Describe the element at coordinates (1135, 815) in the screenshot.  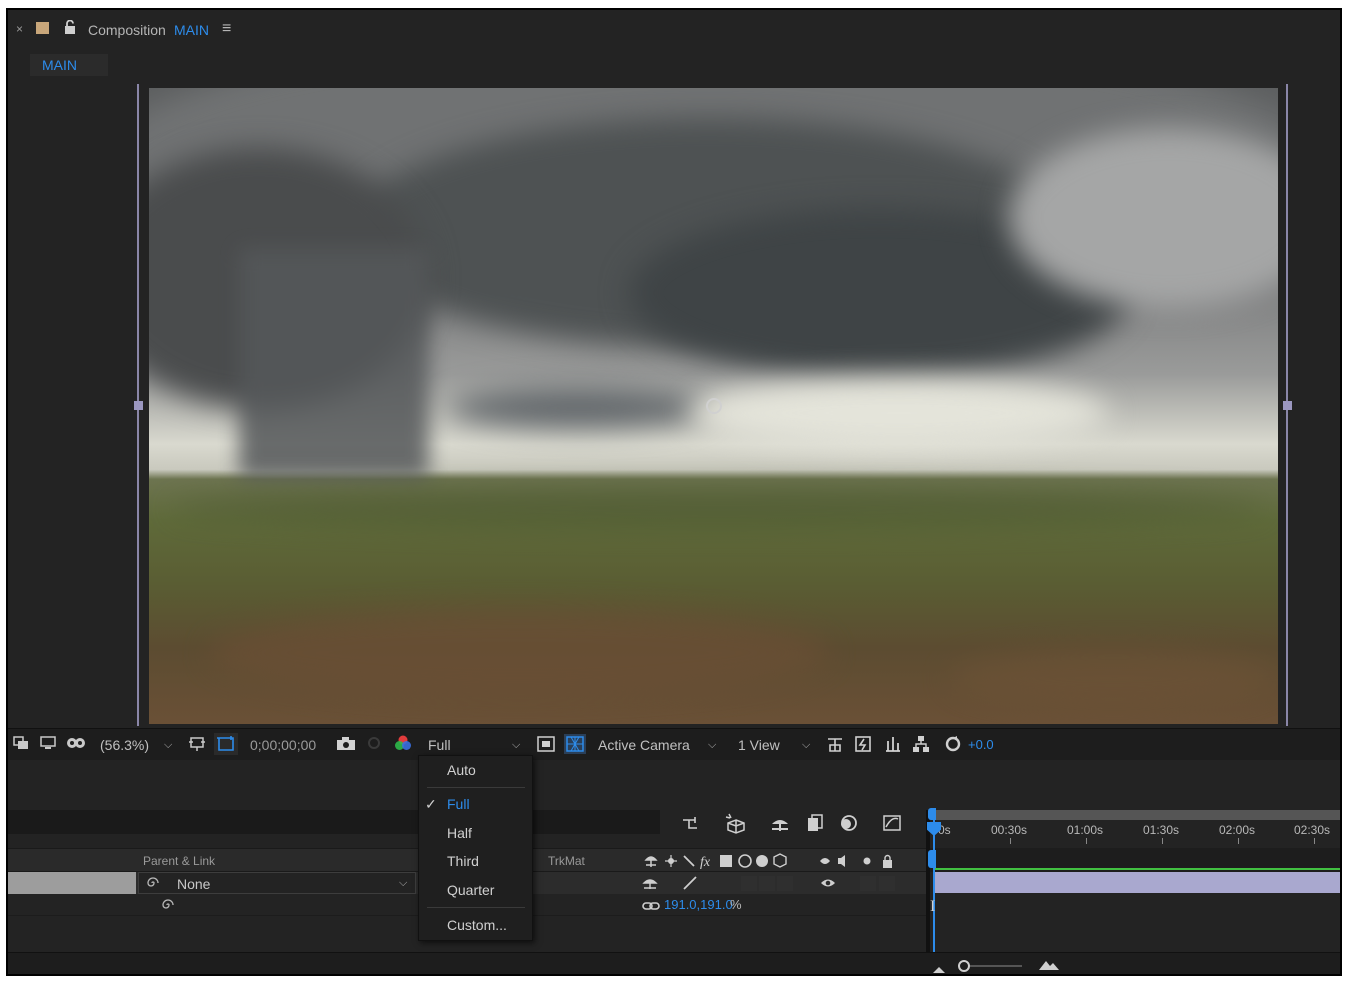
I see `work-area-bar` at that location.